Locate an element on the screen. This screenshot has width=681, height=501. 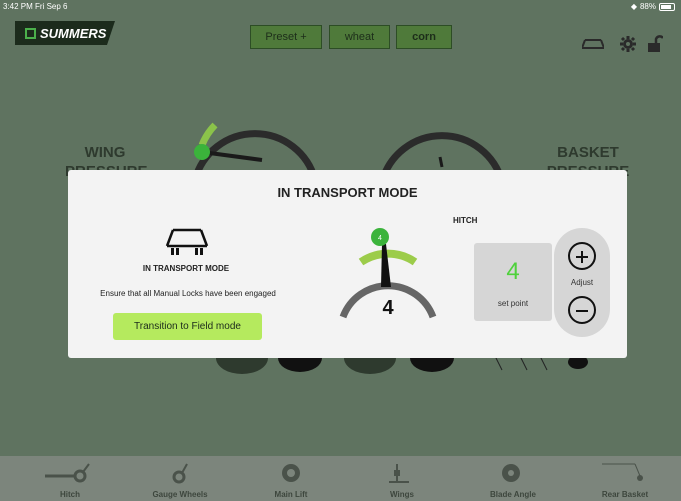
nav-item-gauge-wheels: Gauge Wheels is located at coordinates (180, 478).